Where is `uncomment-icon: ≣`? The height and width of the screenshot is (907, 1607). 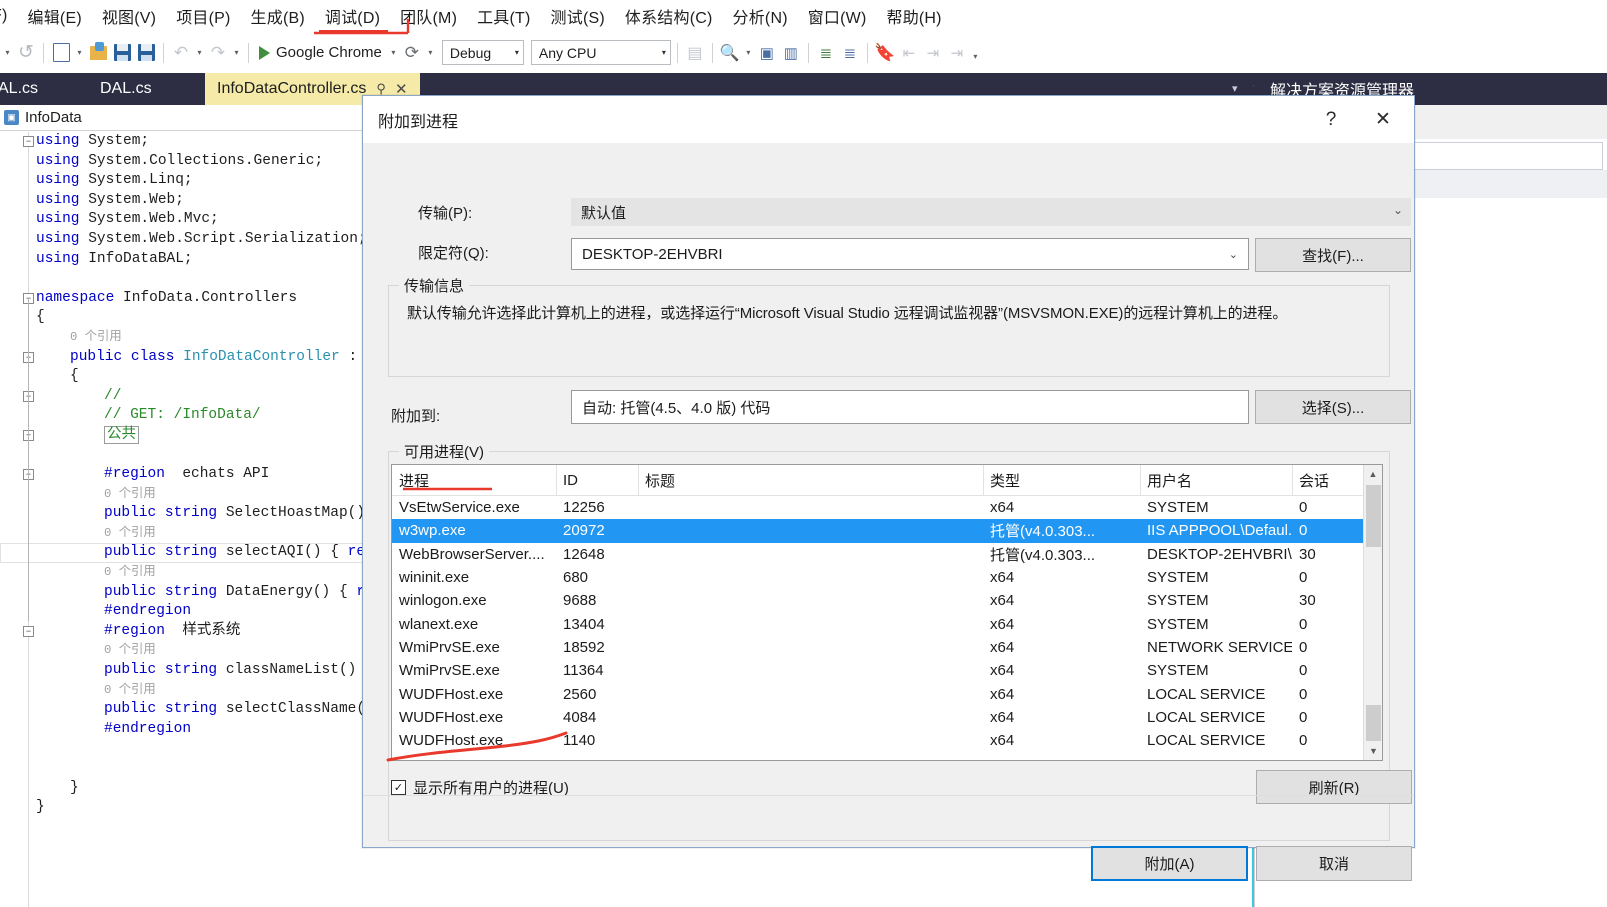 uncomment-icon: ≣ is located at coordinates (850, 53).